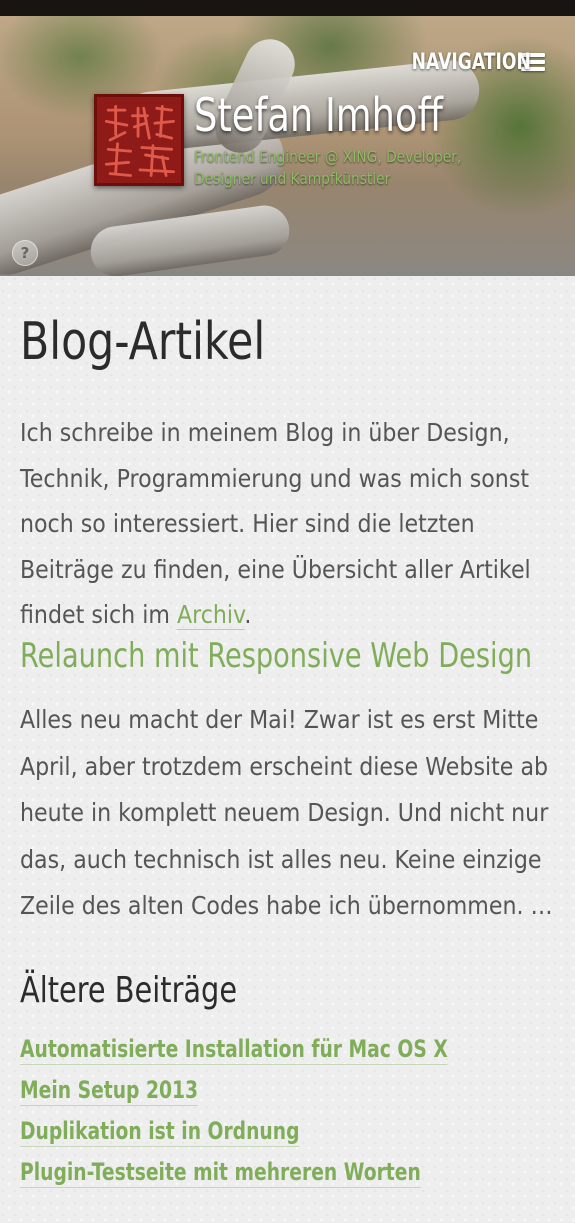 Image resolution: width=575 pixels, height=1223 pixels. I want to click on list-item: Automatisierte Installation für Mac OS X, so click(294, 1054).